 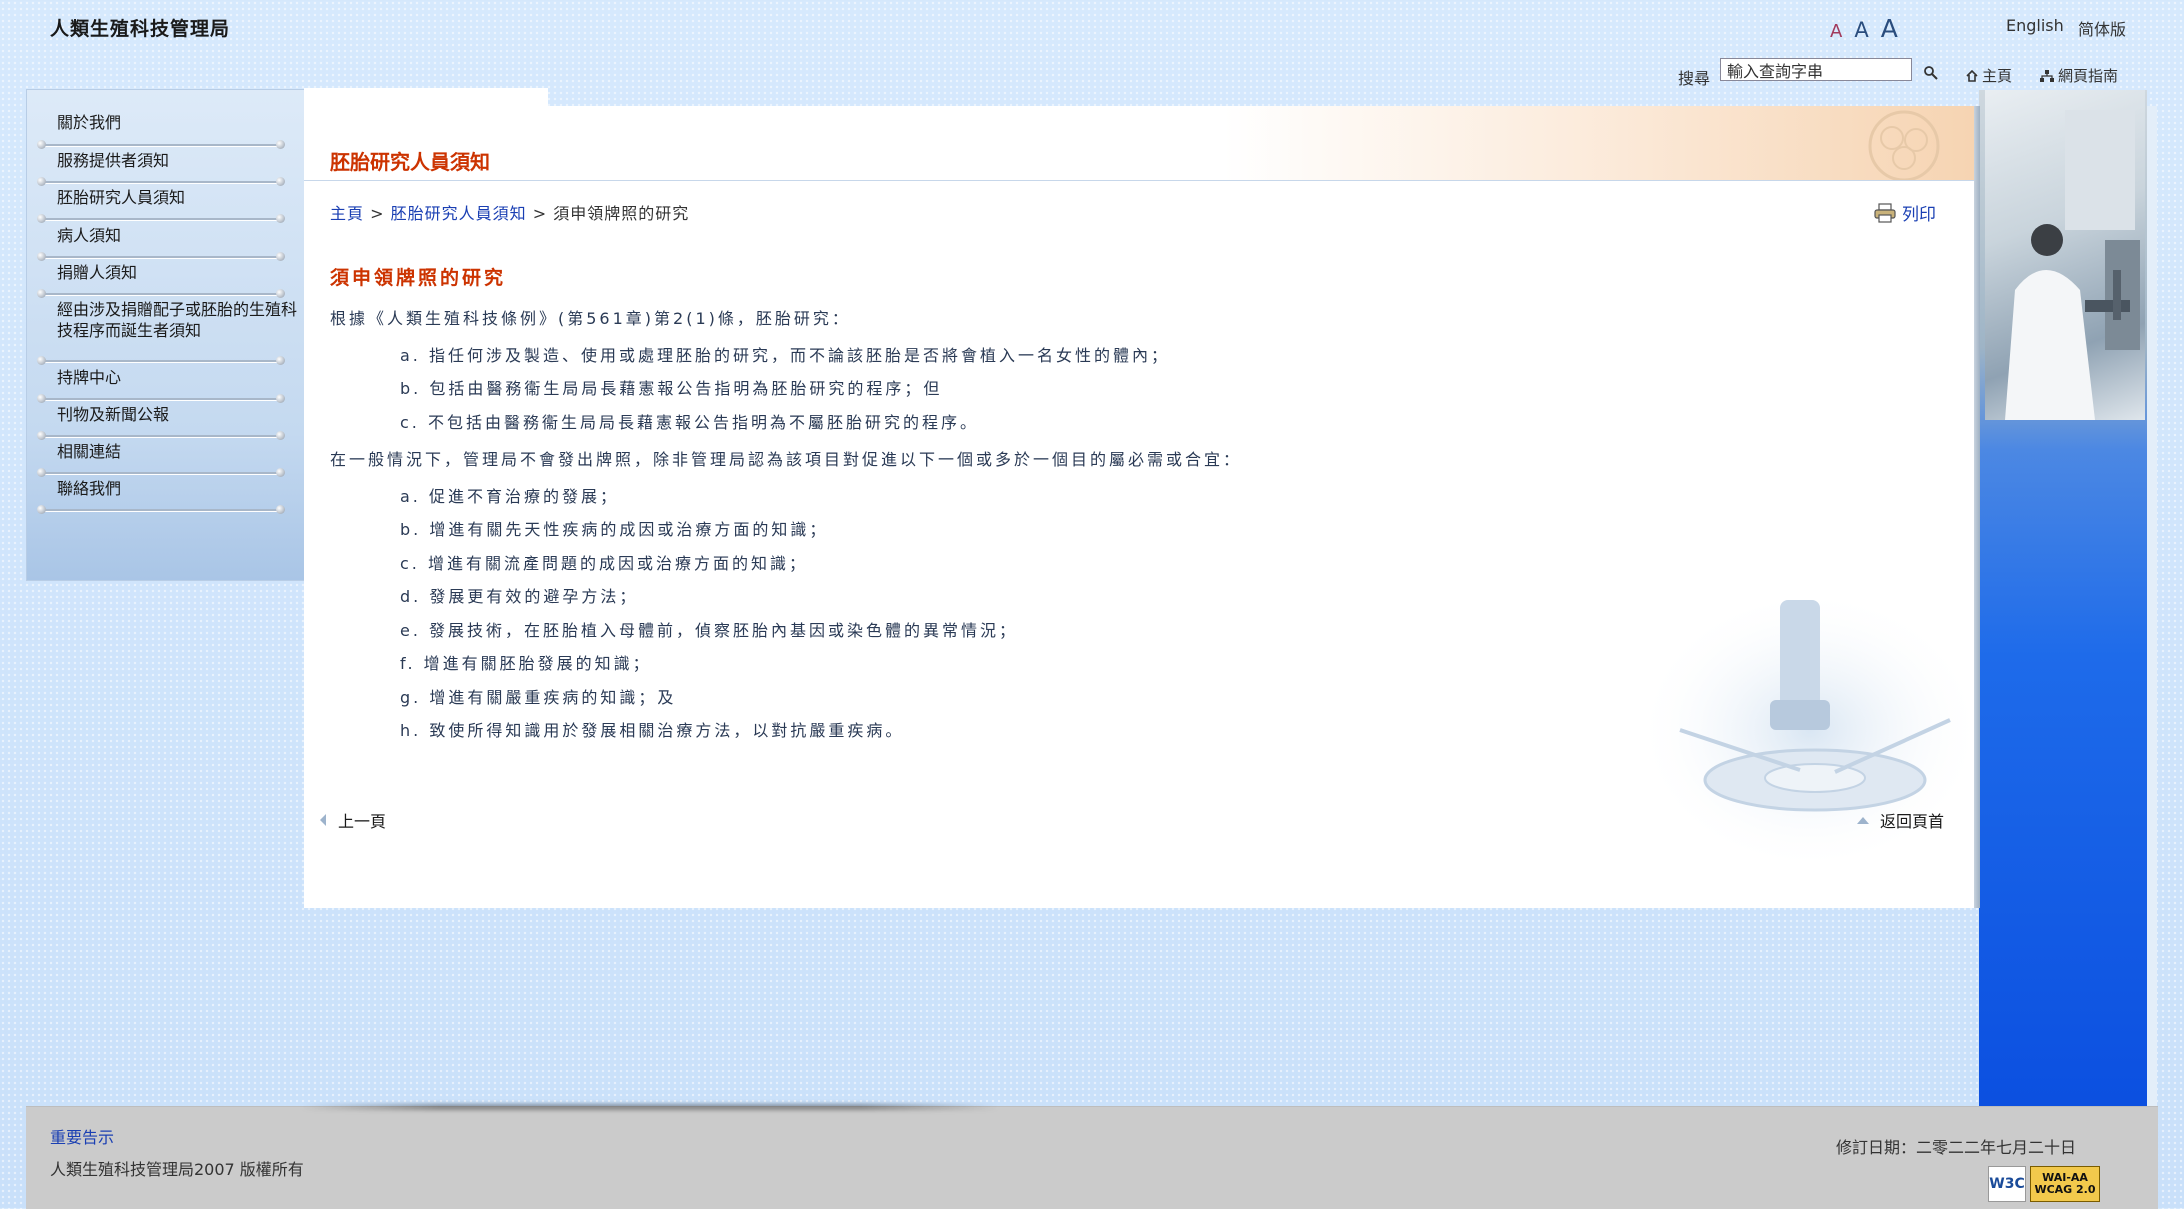 I want to click on purpose-item: h. 致使所得知識用於發展相關治療方法，以對抗嚴重疾病。, so click(x=652, y=729).